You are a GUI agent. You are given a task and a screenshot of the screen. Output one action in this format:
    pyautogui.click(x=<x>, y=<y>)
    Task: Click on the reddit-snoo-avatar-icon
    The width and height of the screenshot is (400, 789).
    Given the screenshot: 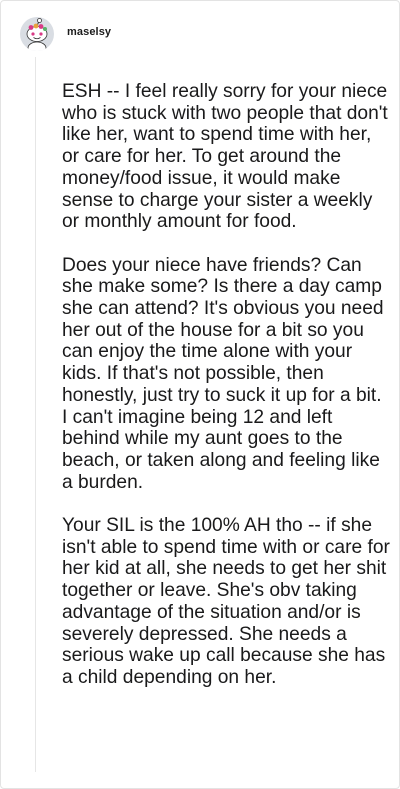 What is the action you would take?
    pyautogui.click(x=37, y=34)
    